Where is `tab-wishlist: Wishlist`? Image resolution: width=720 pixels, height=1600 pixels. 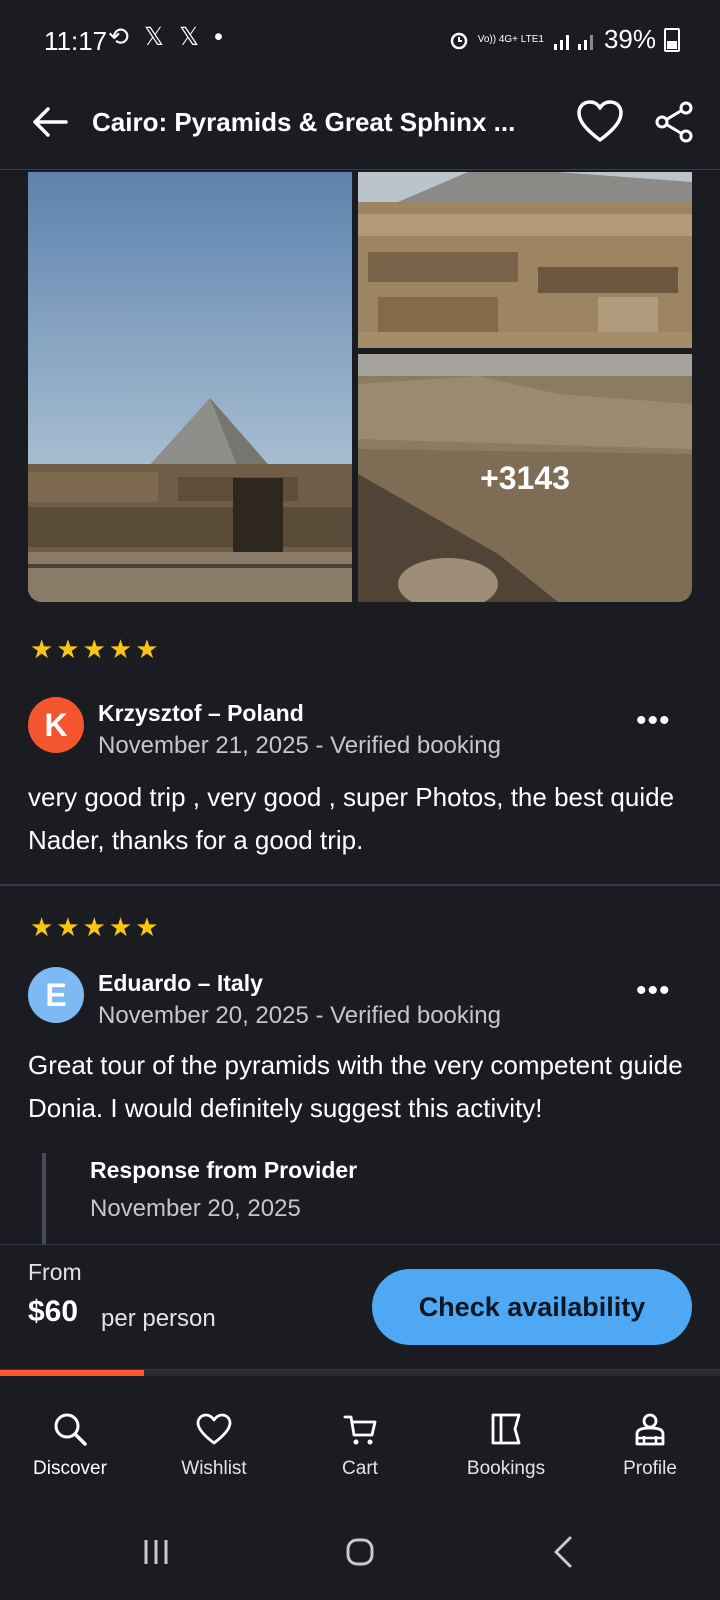
tab-wishlist: Wishlist is located at coordinates (214, 1439).